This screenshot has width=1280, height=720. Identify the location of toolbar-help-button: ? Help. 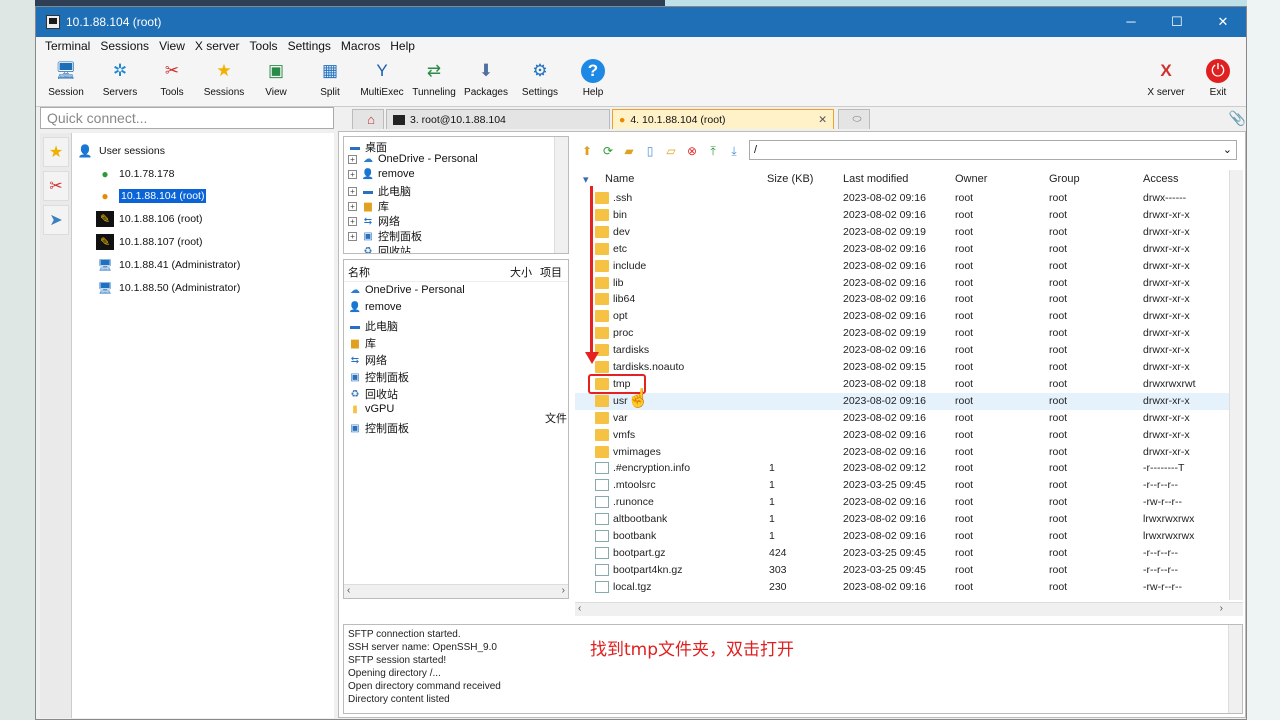
(593, 77).